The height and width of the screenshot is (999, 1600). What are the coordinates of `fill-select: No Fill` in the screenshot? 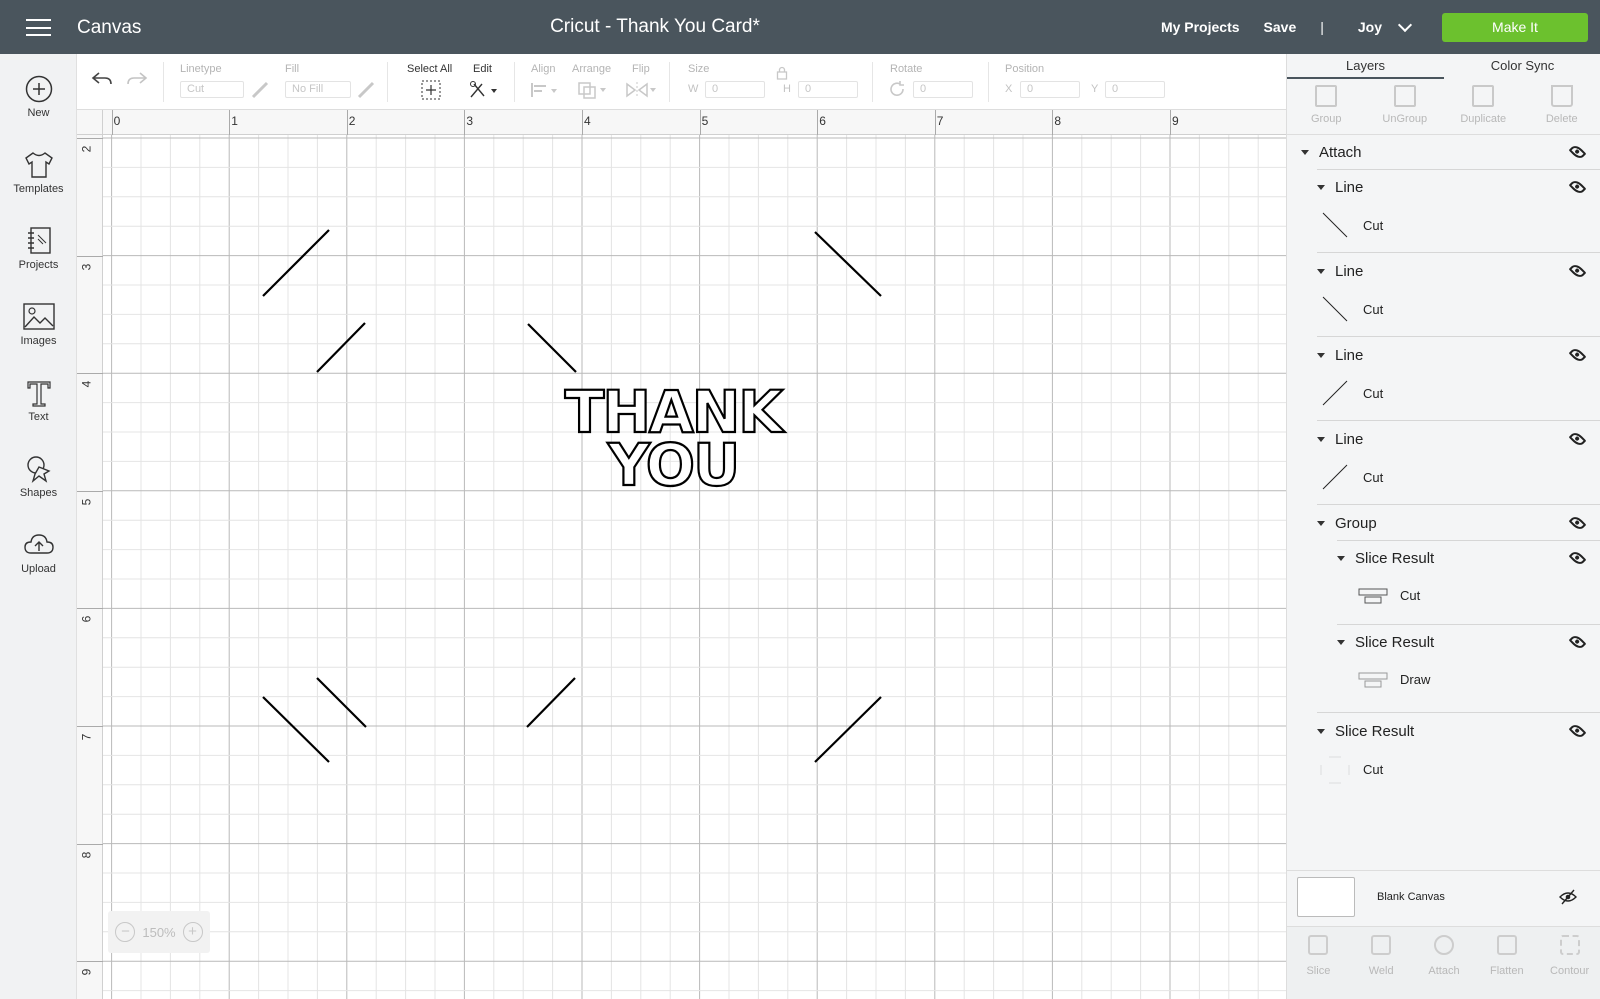 It's located at (318, 89).